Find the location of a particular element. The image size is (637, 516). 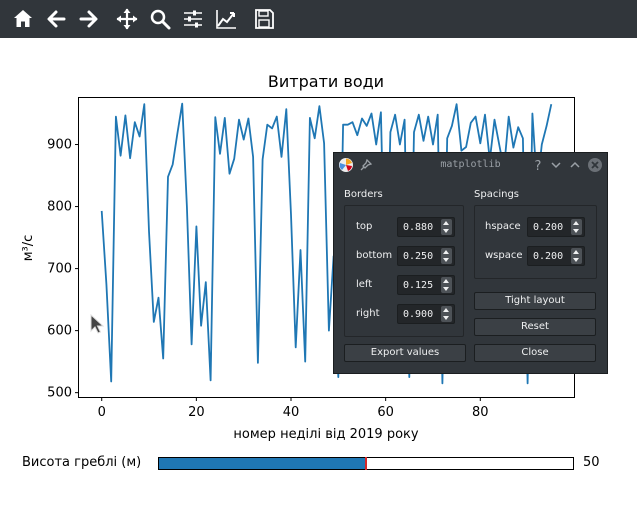

bottom-value: 0.250 is located at coordinates (418, 256).